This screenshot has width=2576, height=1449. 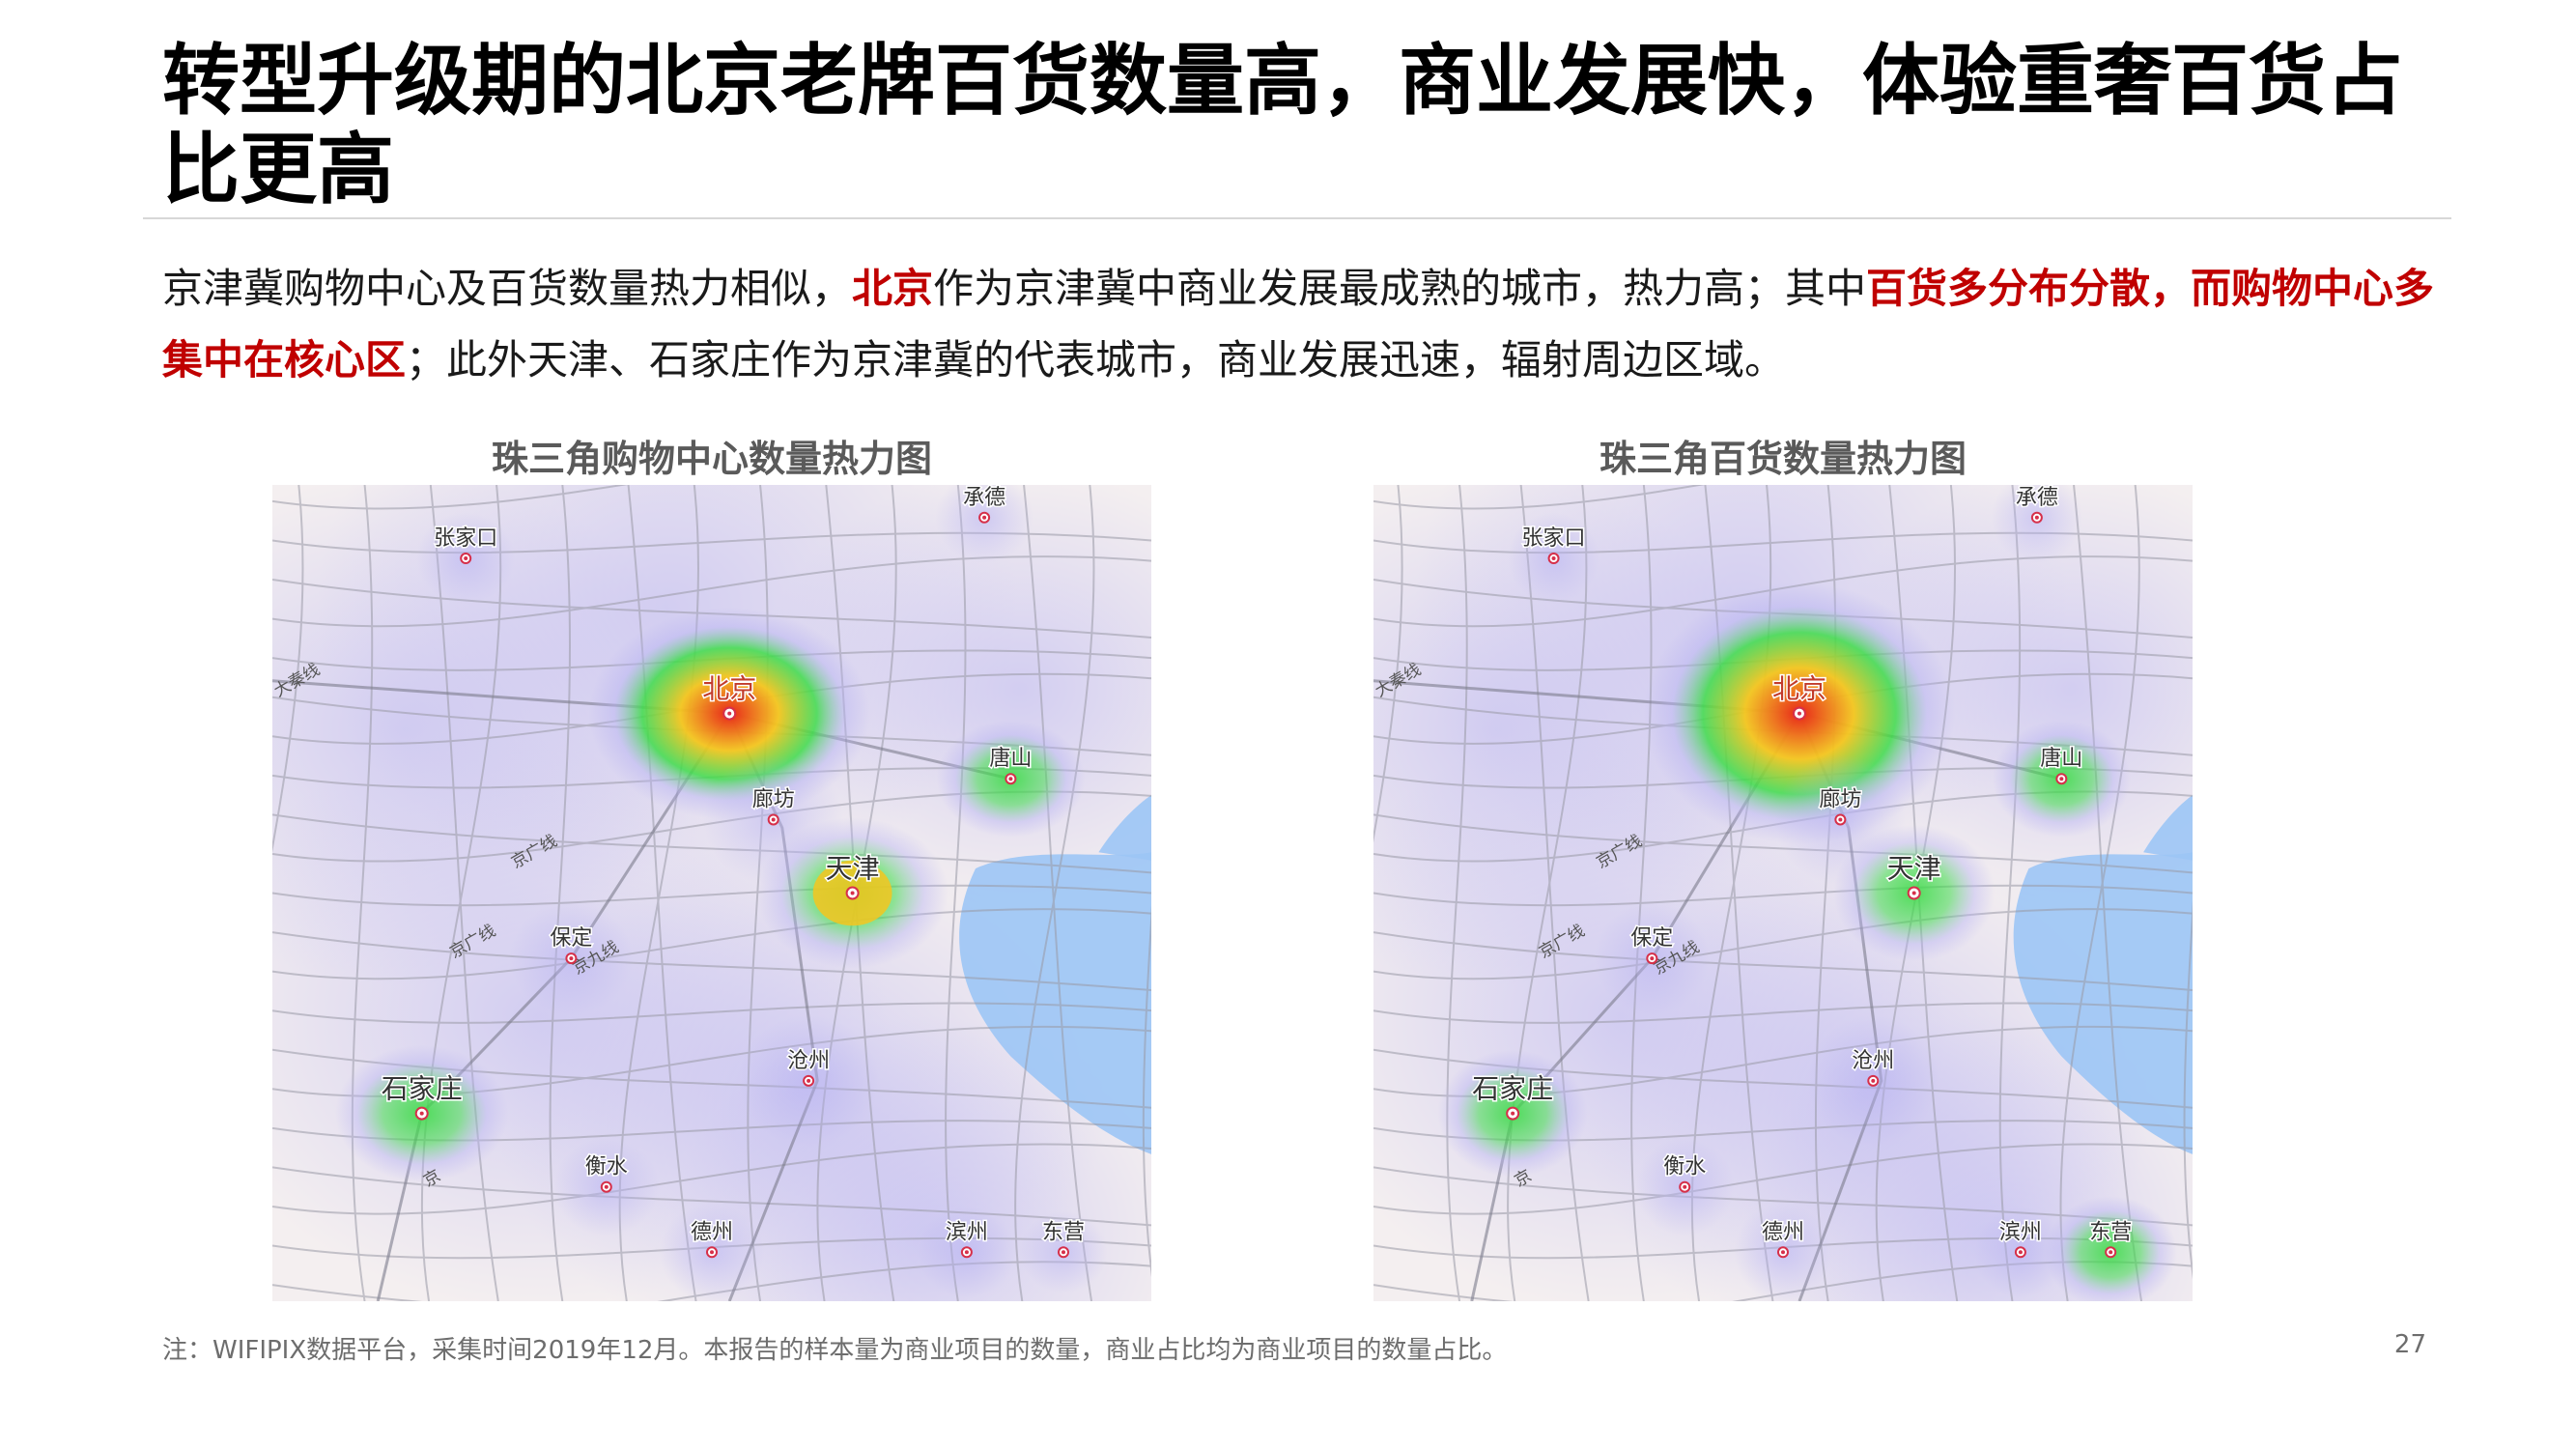 What do you see at coordinates (507, 288) in the screenshot?
I see `intro-text-1: 京津冀购物中心及百货数量热力相似，` at bounding box center [507, 288].